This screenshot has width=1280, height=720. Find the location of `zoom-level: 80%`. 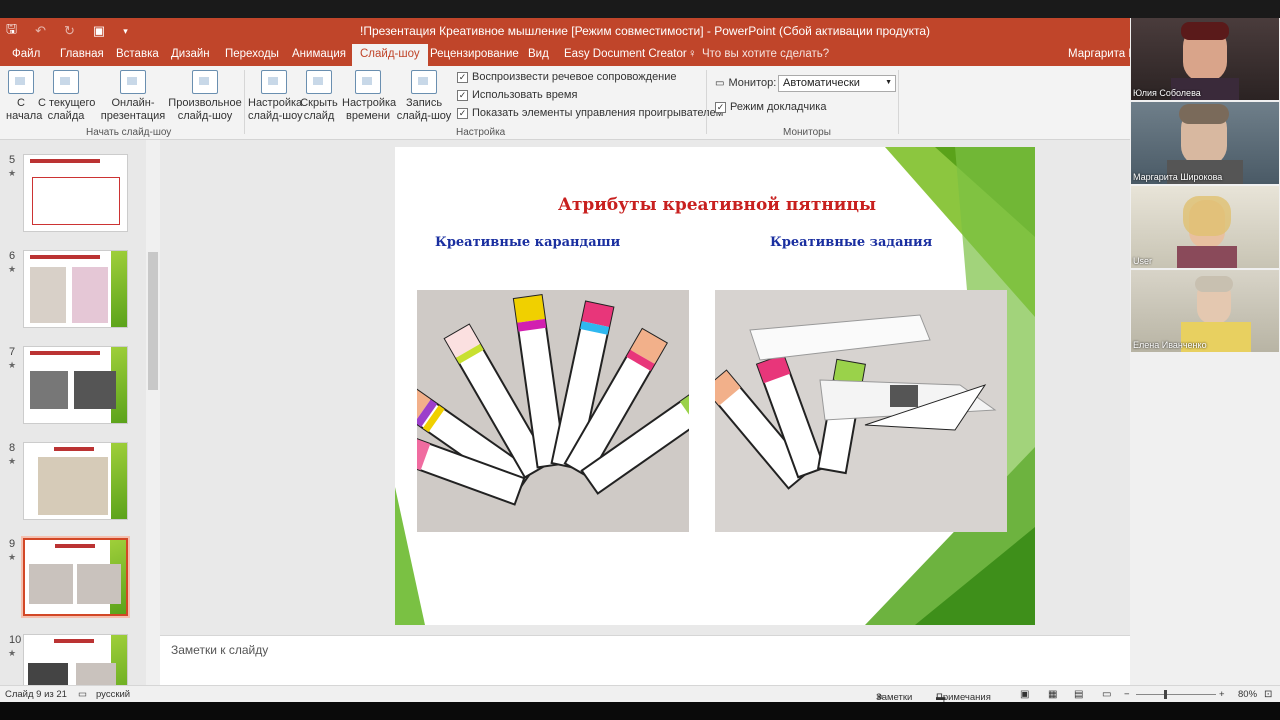

zoom-level: 80% is located at coordinates (1247, 694).